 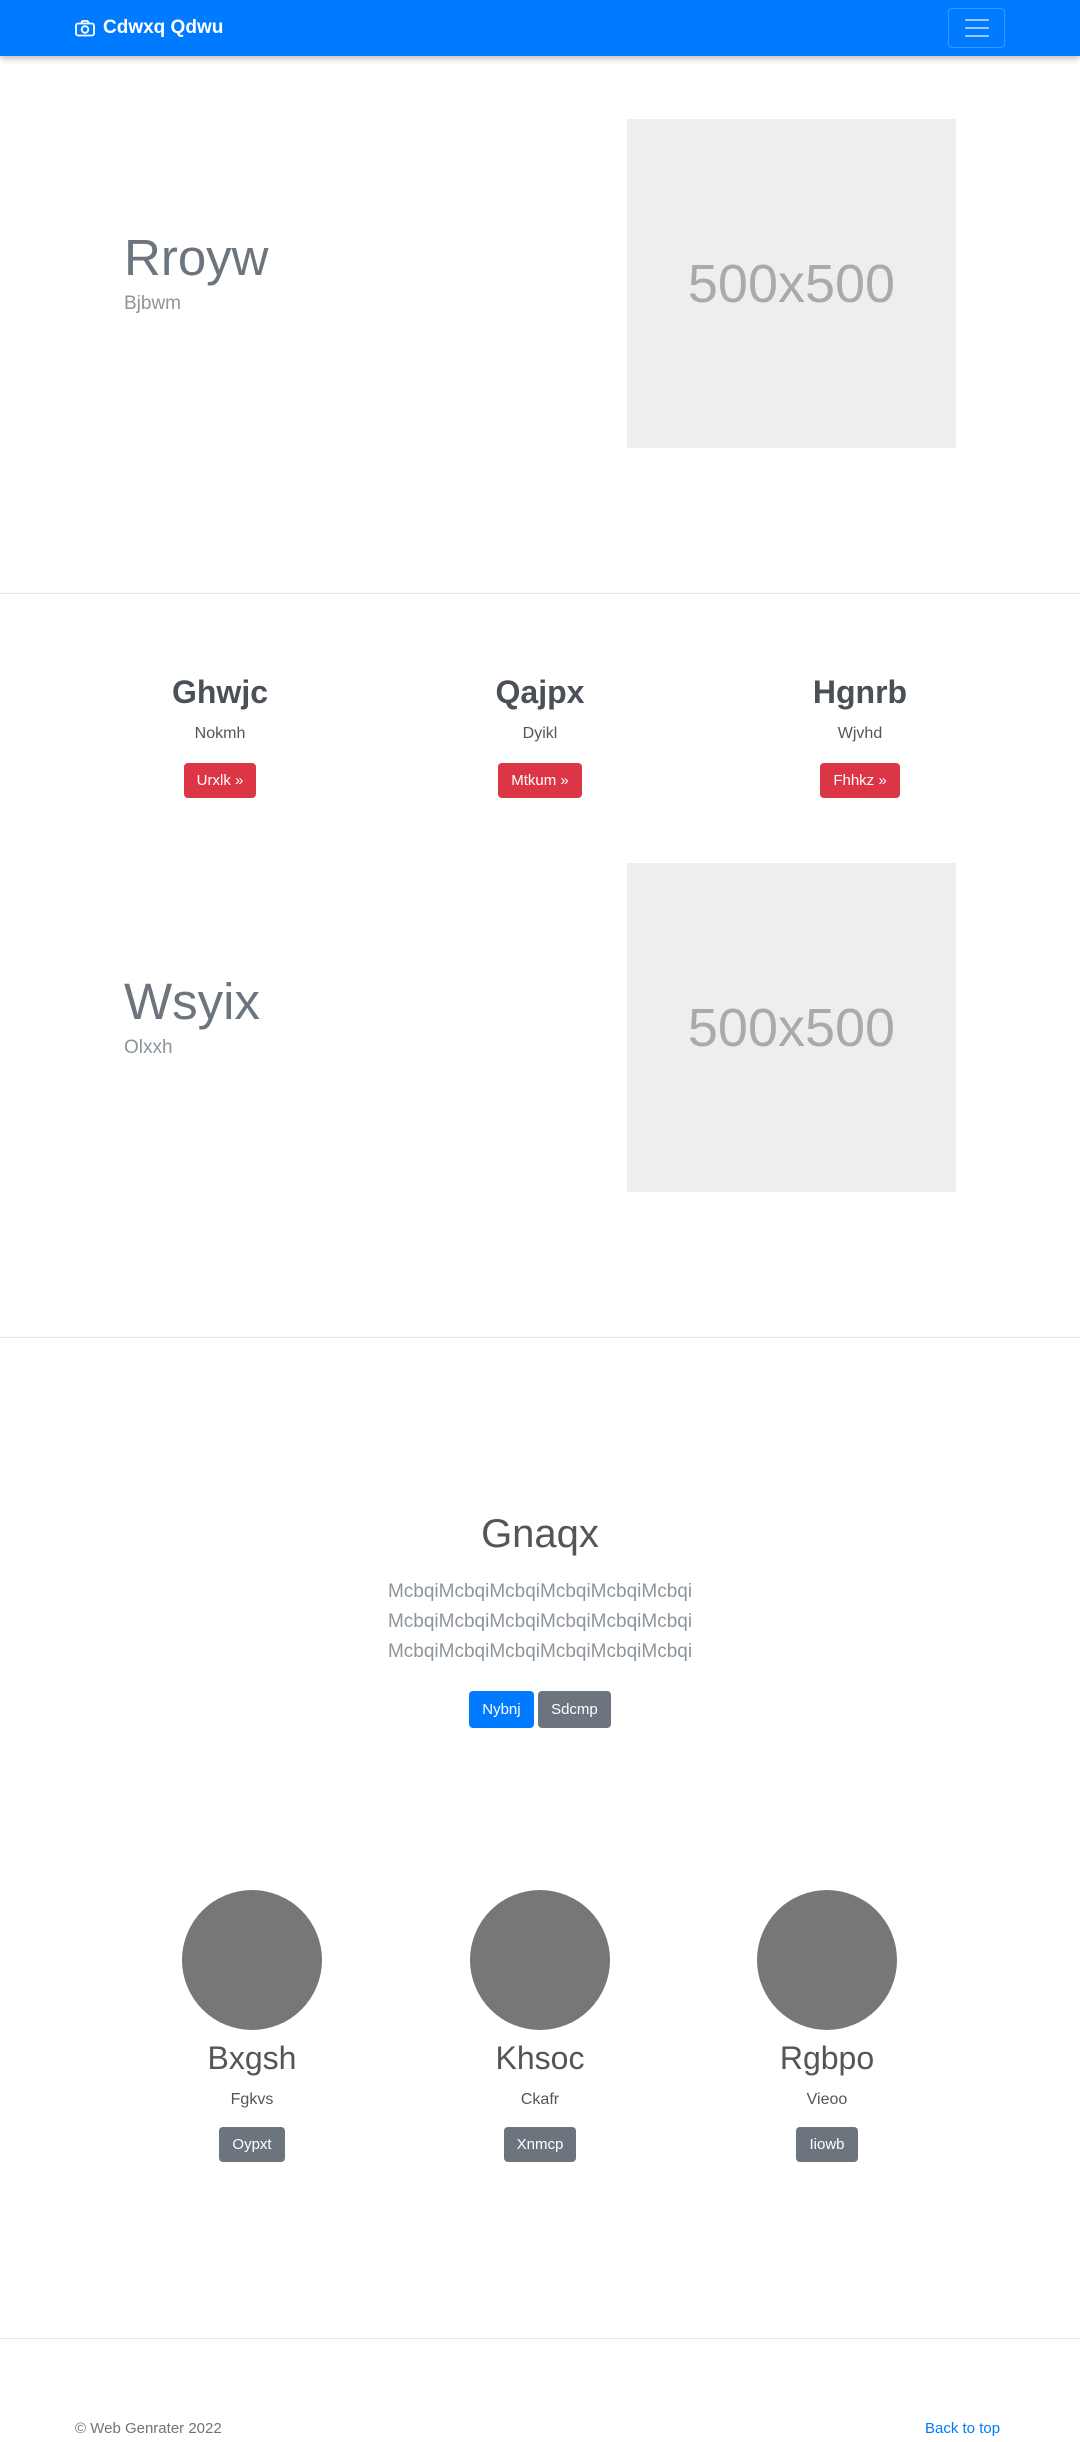 I want to click on hero-1-image-placeholder: 500x500, so click(x=791, y=283).